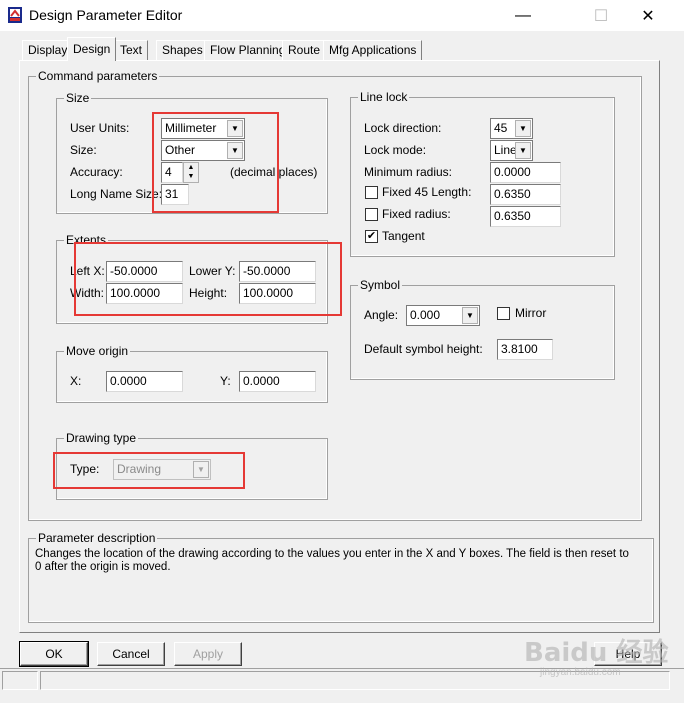 The height and width of the screenshot is (703, 684). Describe the element at coordinates (531, 313) in the screenshot. I see `mirror-label: Mirror` at that location.